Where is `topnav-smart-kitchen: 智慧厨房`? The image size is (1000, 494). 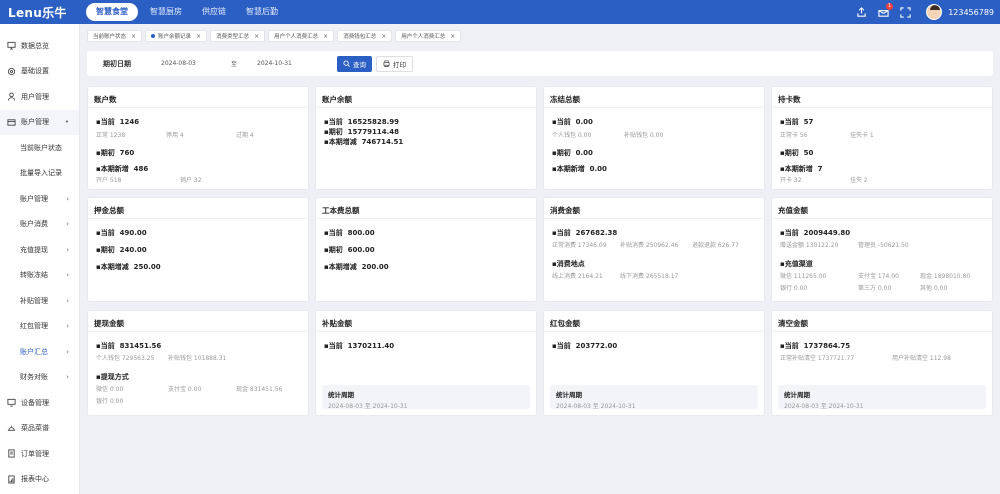
topnav-smart-kitchen: 智慧厨房 is located at coordinates (166, 12).